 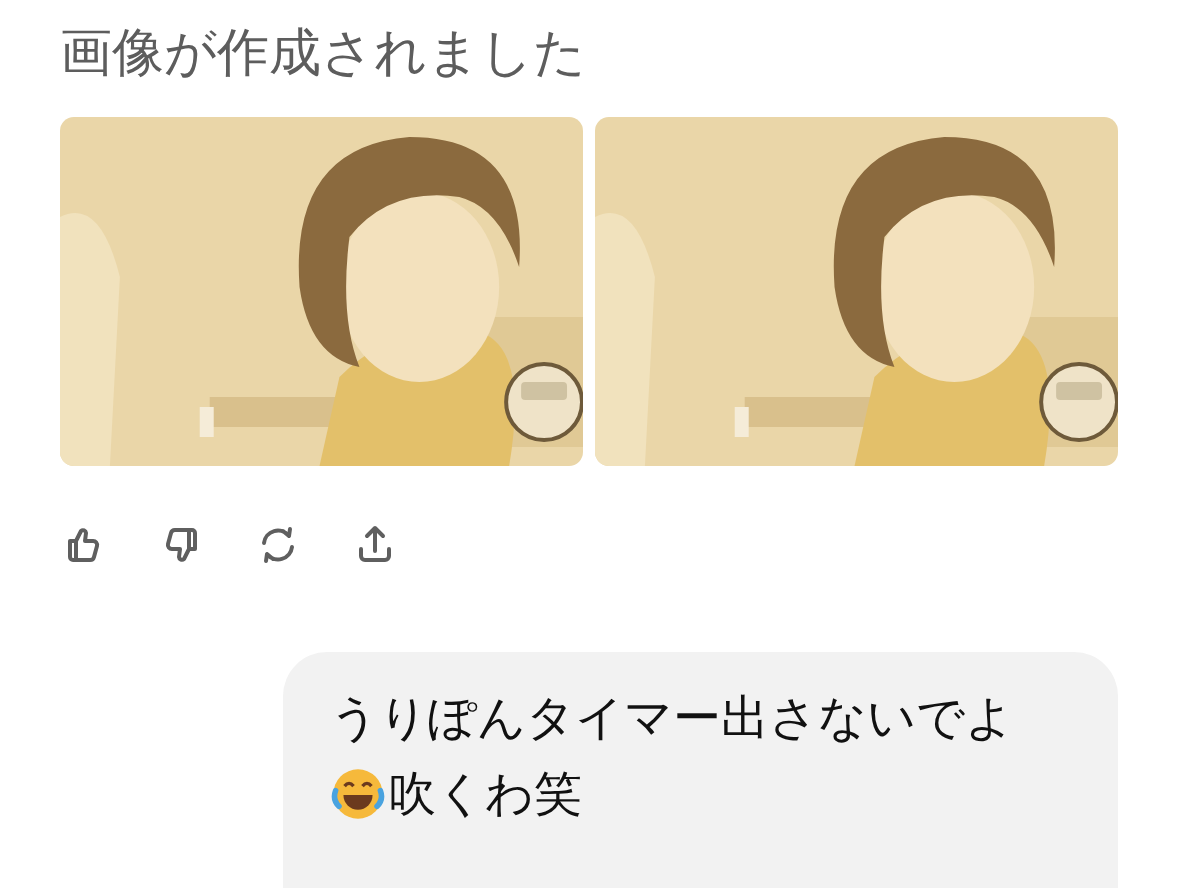 I want to click on message-text: うりぽんタイマー出さないでよ, so click(x=672, y=717).